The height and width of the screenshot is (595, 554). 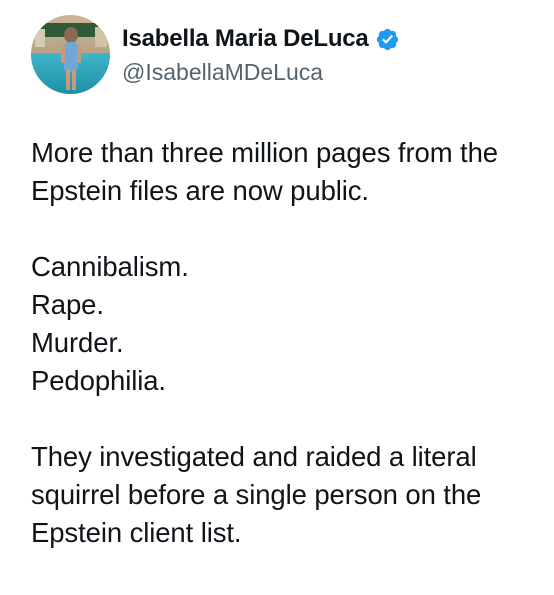 I want to click on tweet-line: Cannibalism., so click(x=110, y=266).